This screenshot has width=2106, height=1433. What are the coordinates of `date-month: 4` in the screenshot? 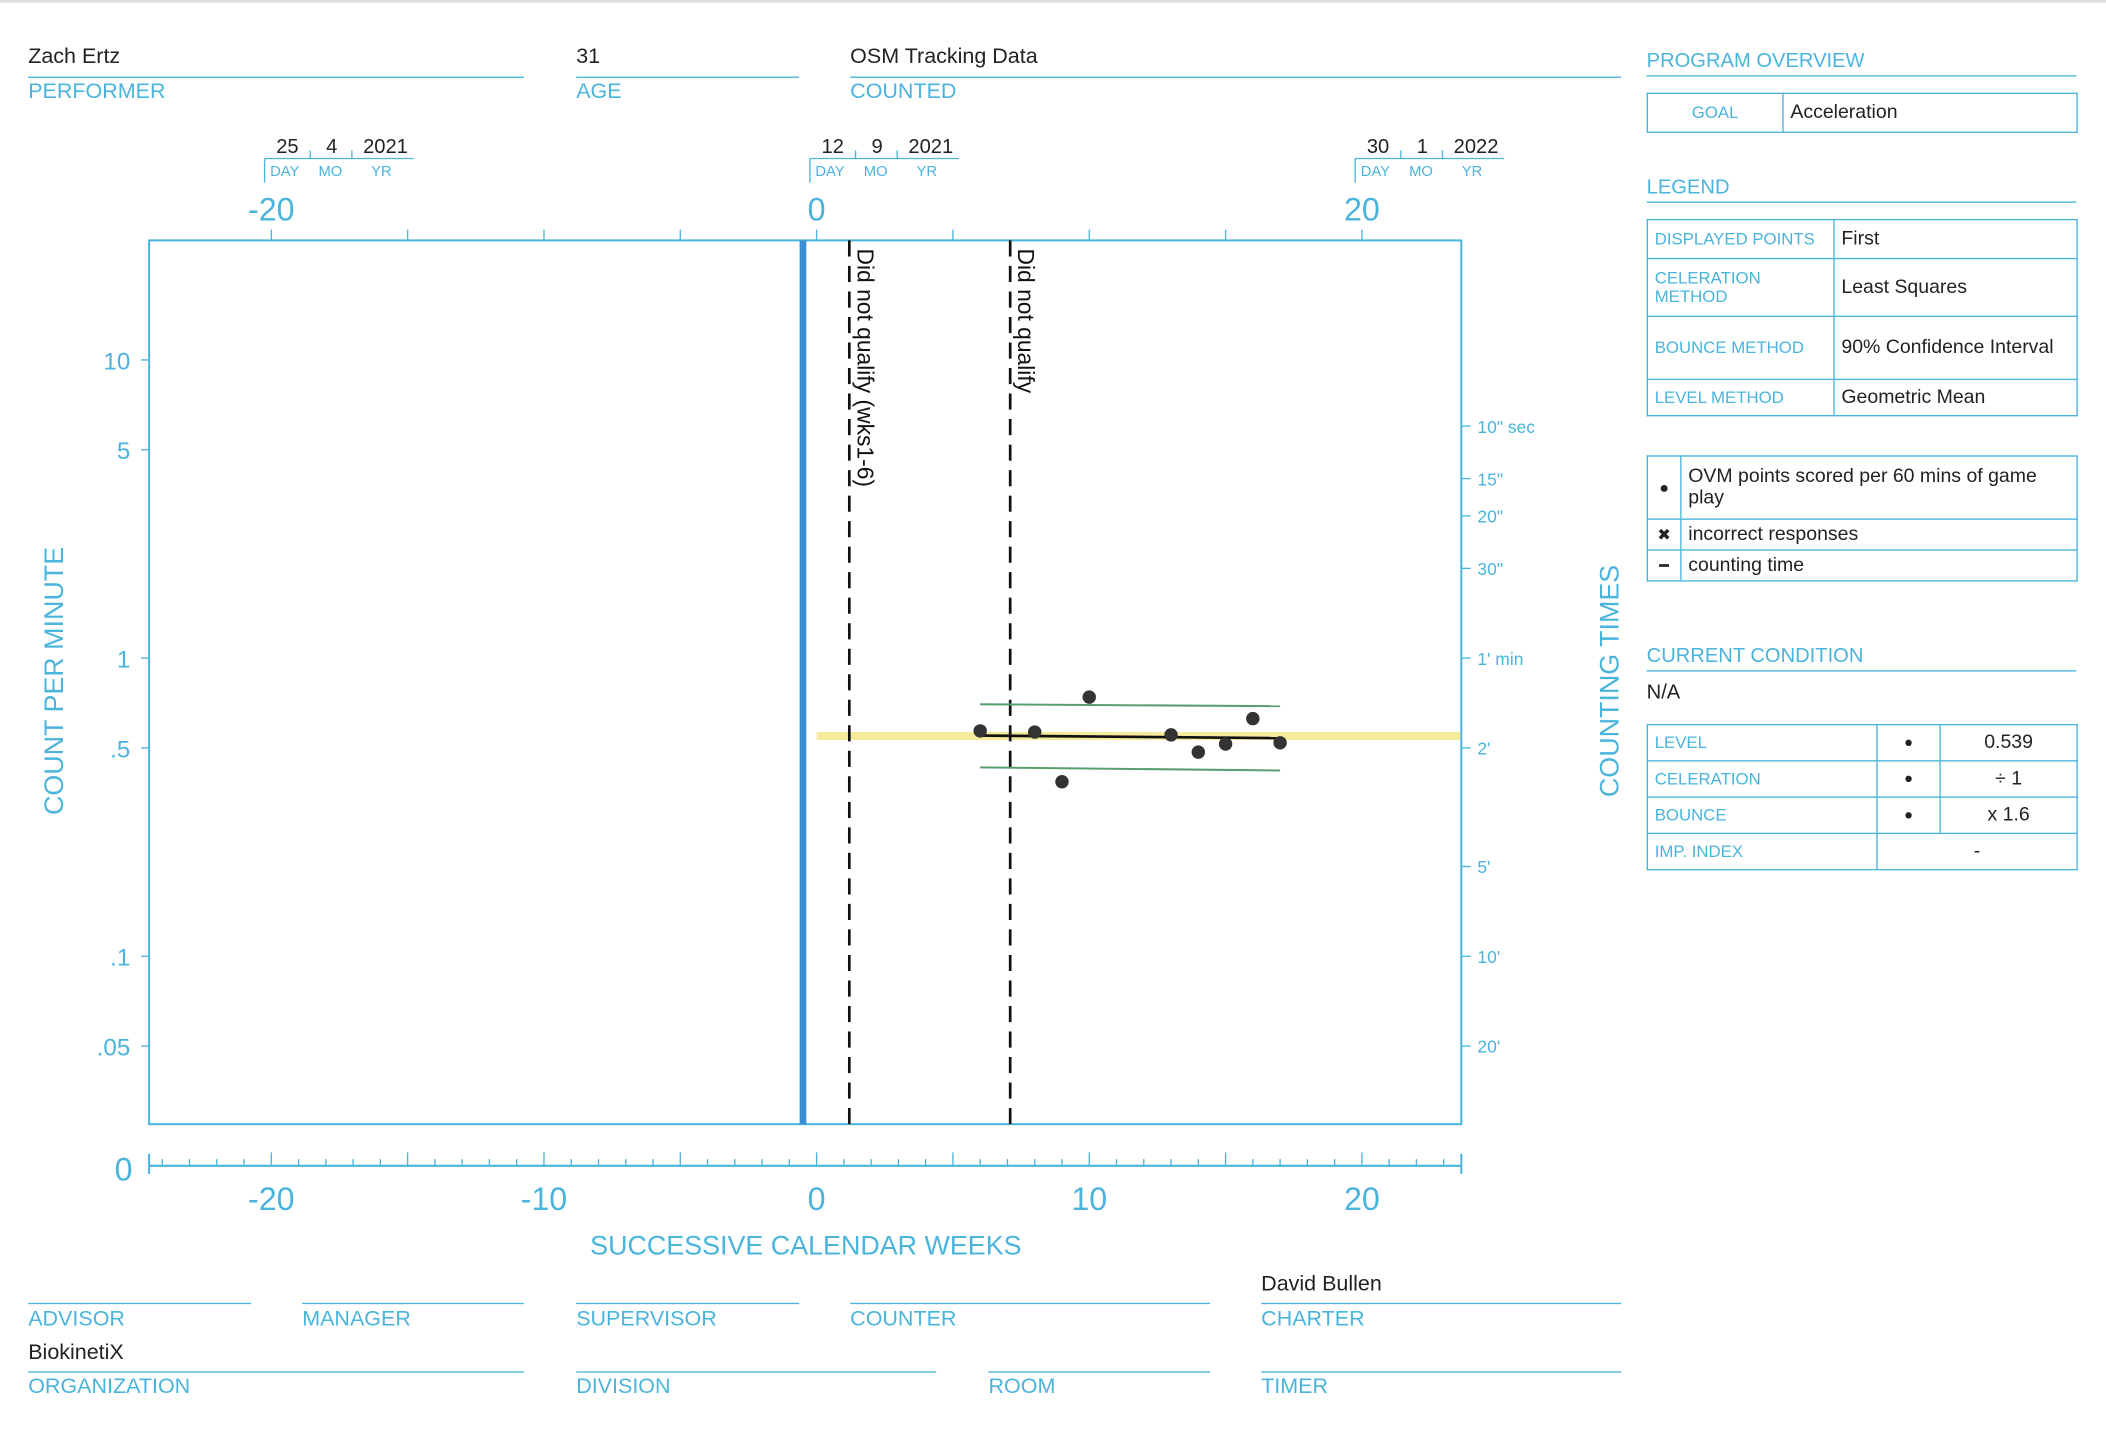 It's located at (331, 147).